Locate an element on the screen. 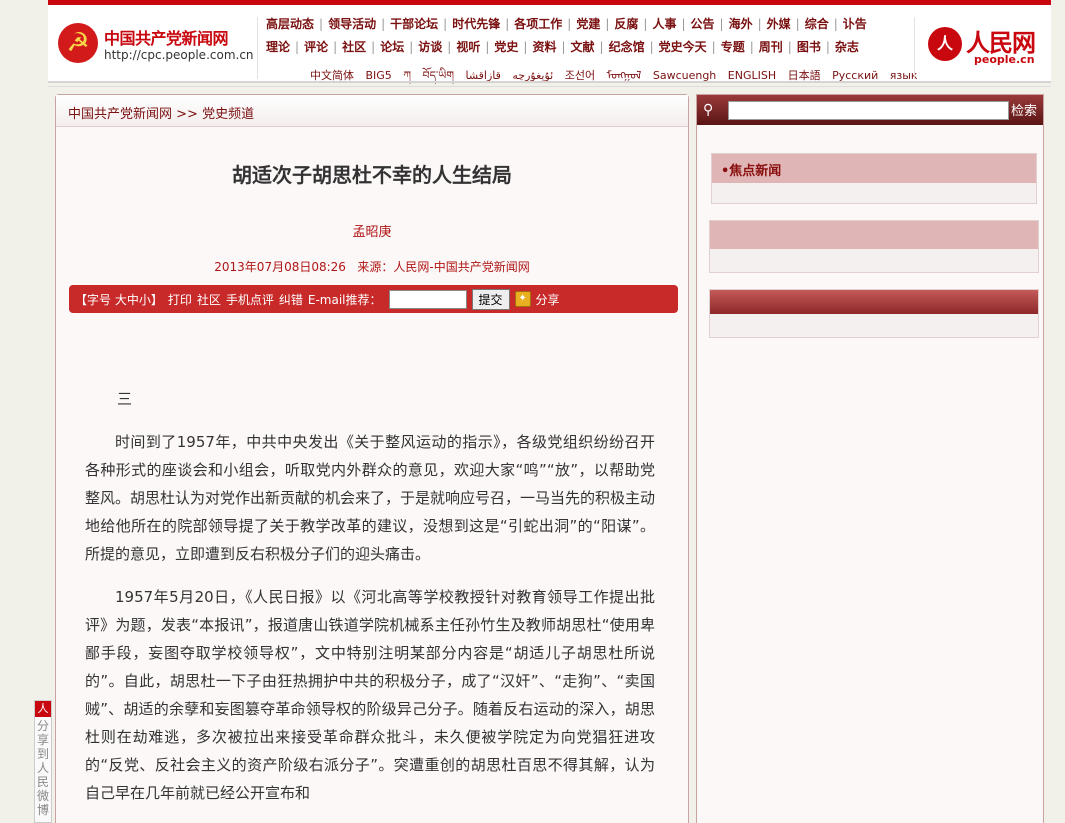 The width and height of the screenshot is (1065, 823). submit-button: 提交 is located at coordinates (490, 299).